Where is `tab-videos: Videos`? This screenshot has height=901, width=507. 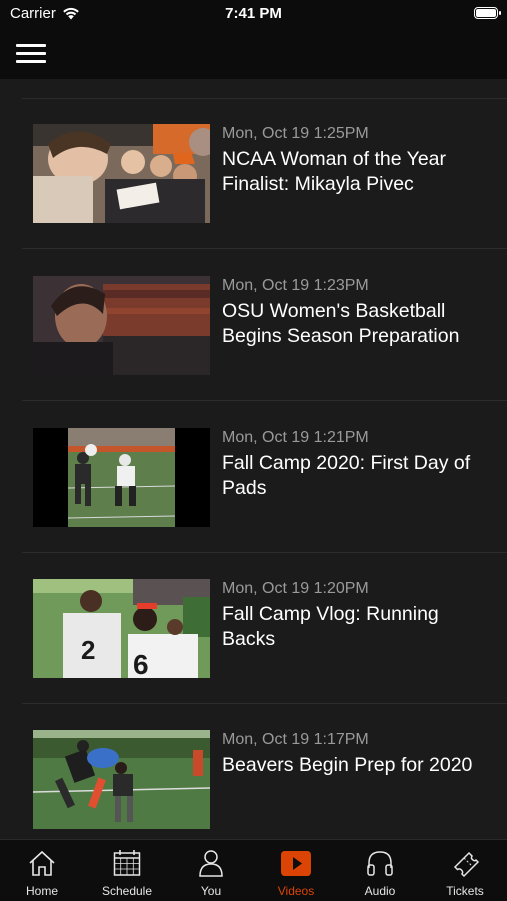 tab-videos: Videos is located at coordinates (296, 870).